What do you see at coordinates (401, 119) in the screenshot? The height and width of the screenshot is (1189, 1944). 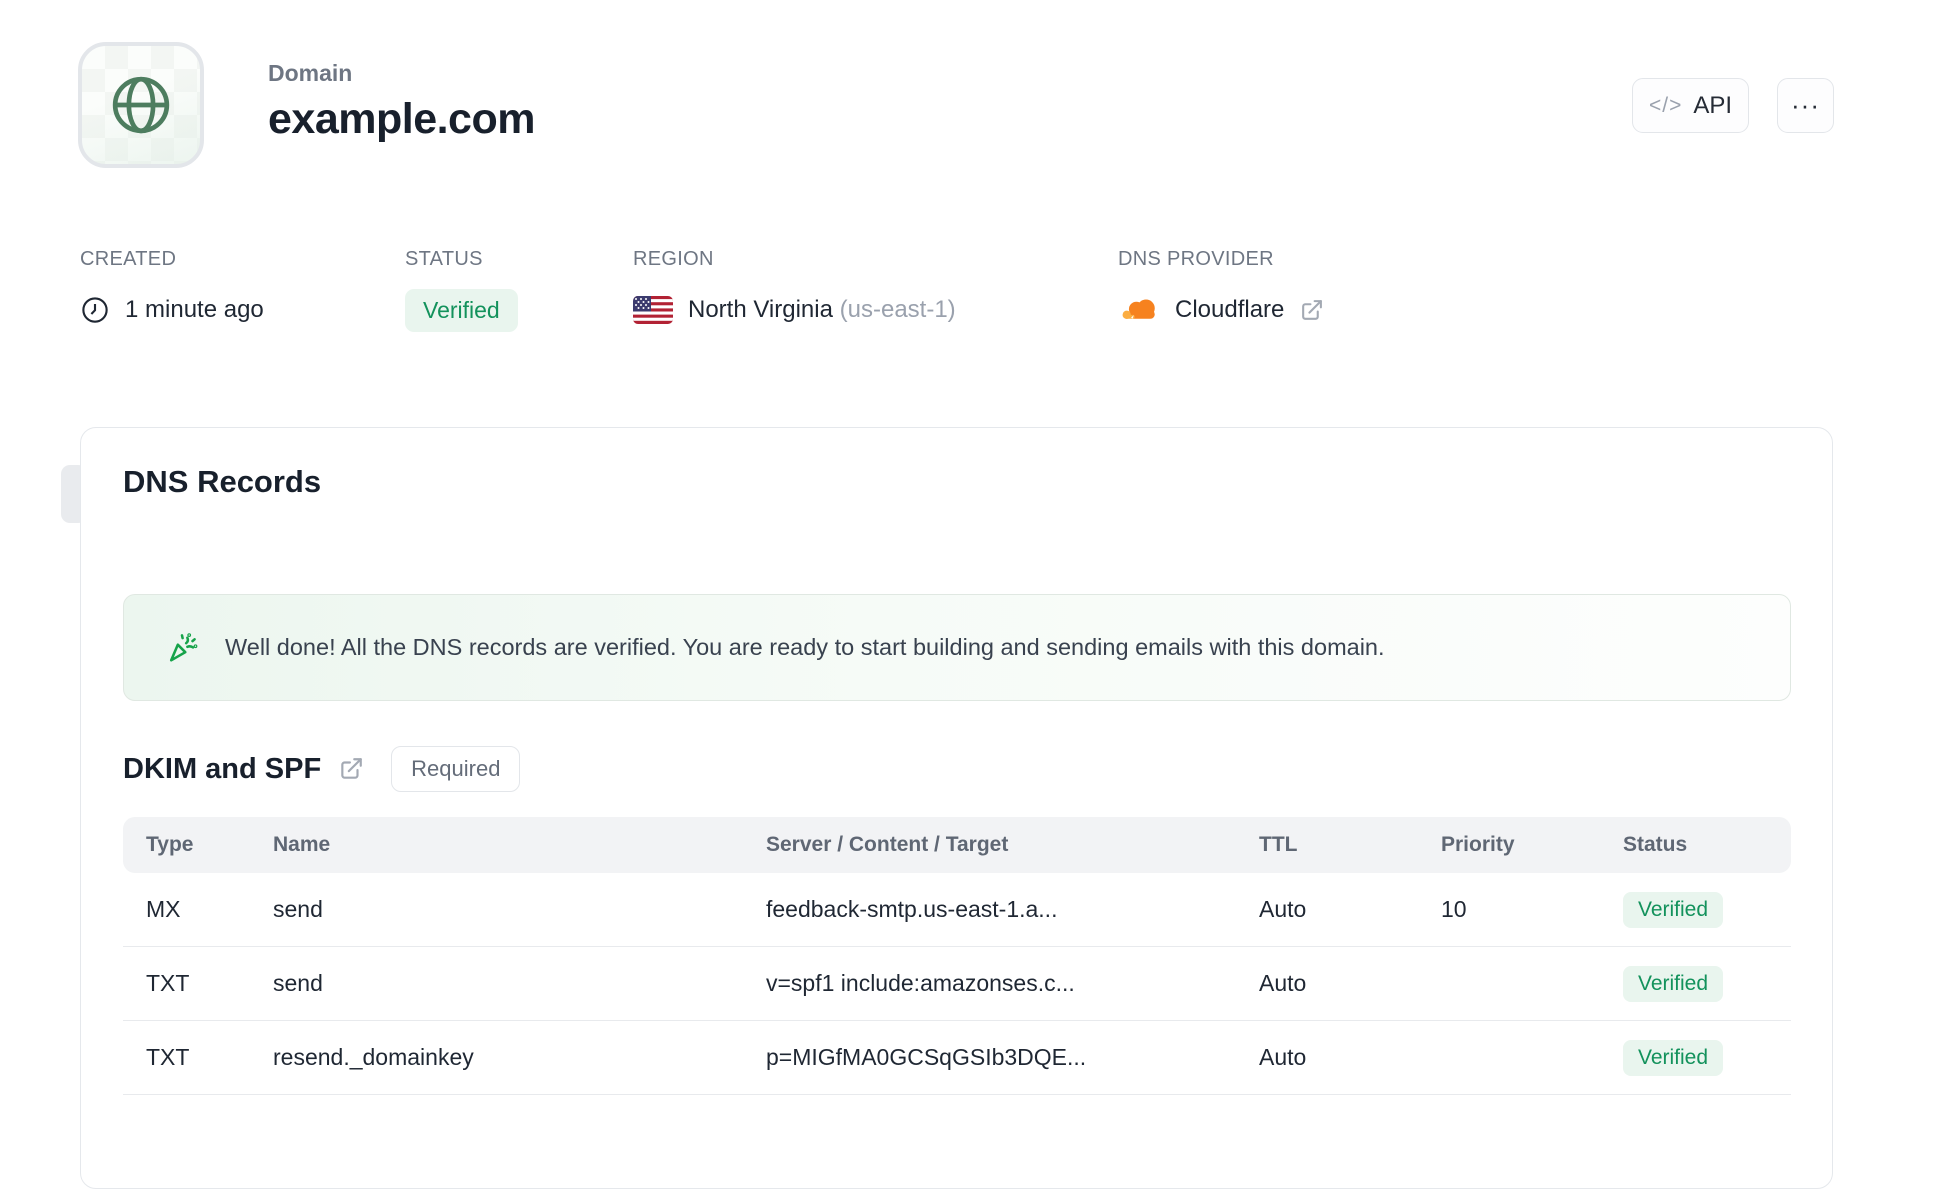 I see `page-title: example.com` at bounding box center [401, 119].